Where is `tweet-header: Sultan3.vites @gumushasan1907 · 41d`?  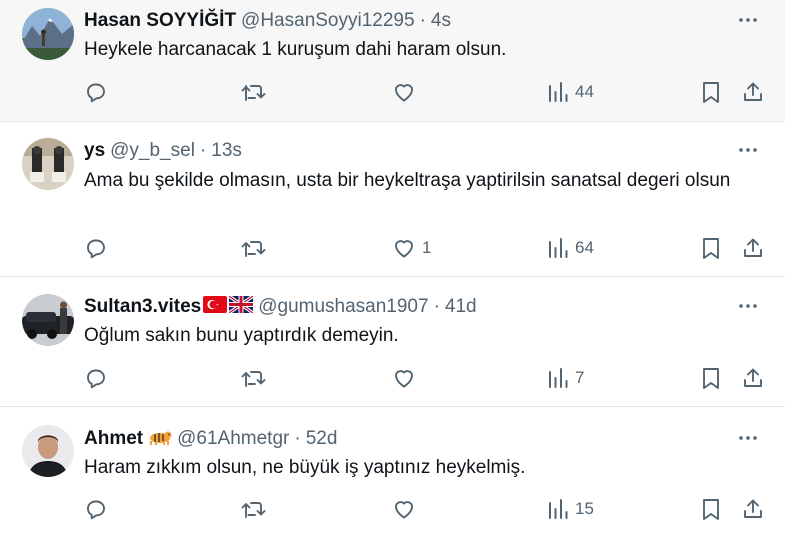
tweet-header: Sultan3.vites @gumushasan1907 · 41d is located at coordinates (280, 307).